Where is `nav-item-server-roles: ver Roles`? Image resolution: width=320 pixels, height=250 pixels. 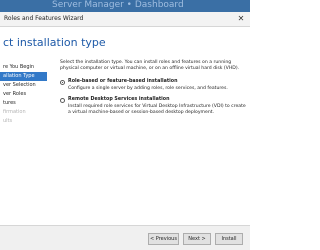 nav-item-server-roles: ver Roles is located at coordinates (23, 94).